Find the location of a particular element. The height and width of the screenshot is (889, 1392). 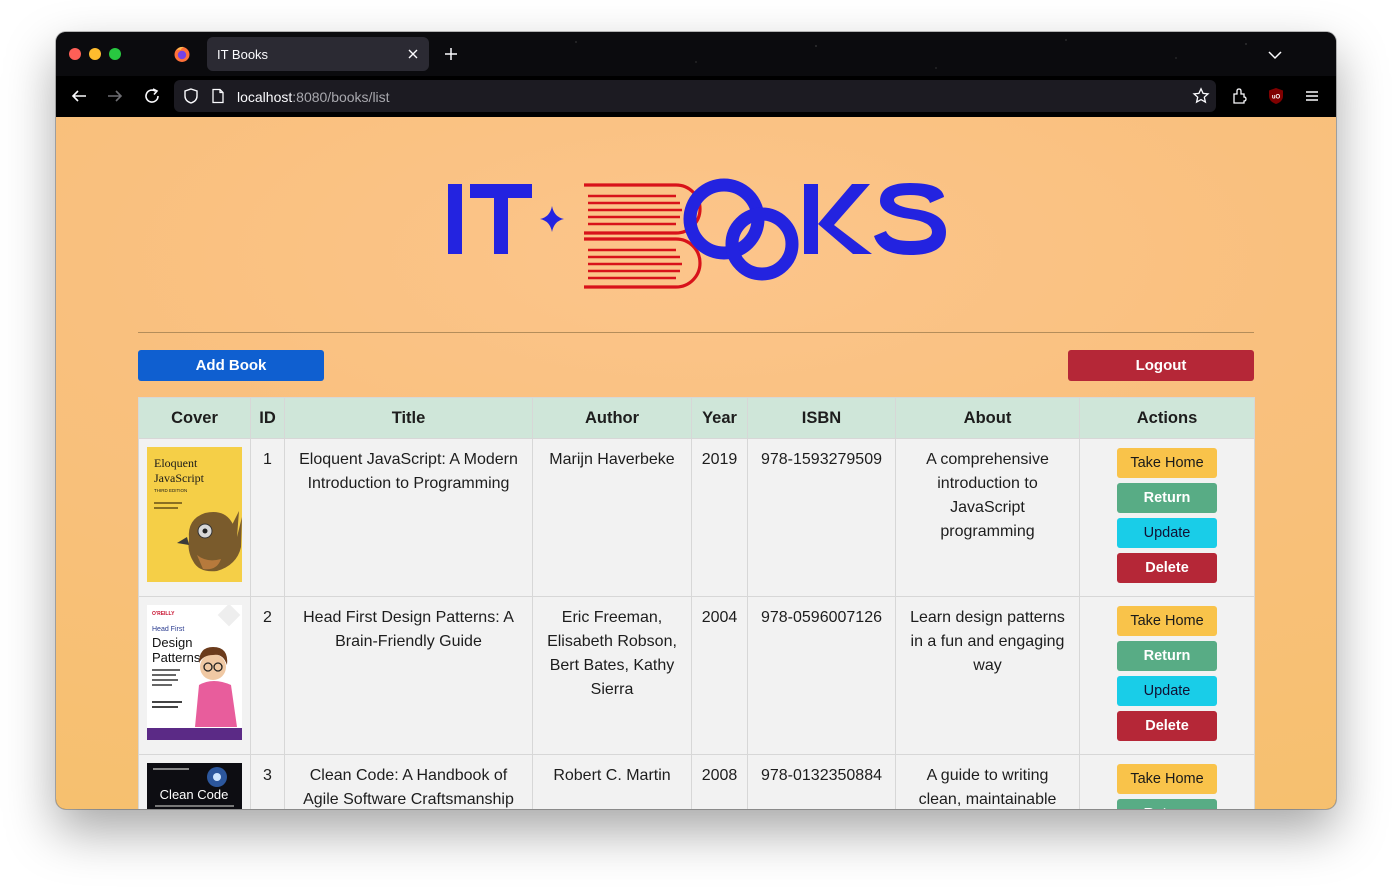

back-arrow-icon is located at coordinates (79, 96).